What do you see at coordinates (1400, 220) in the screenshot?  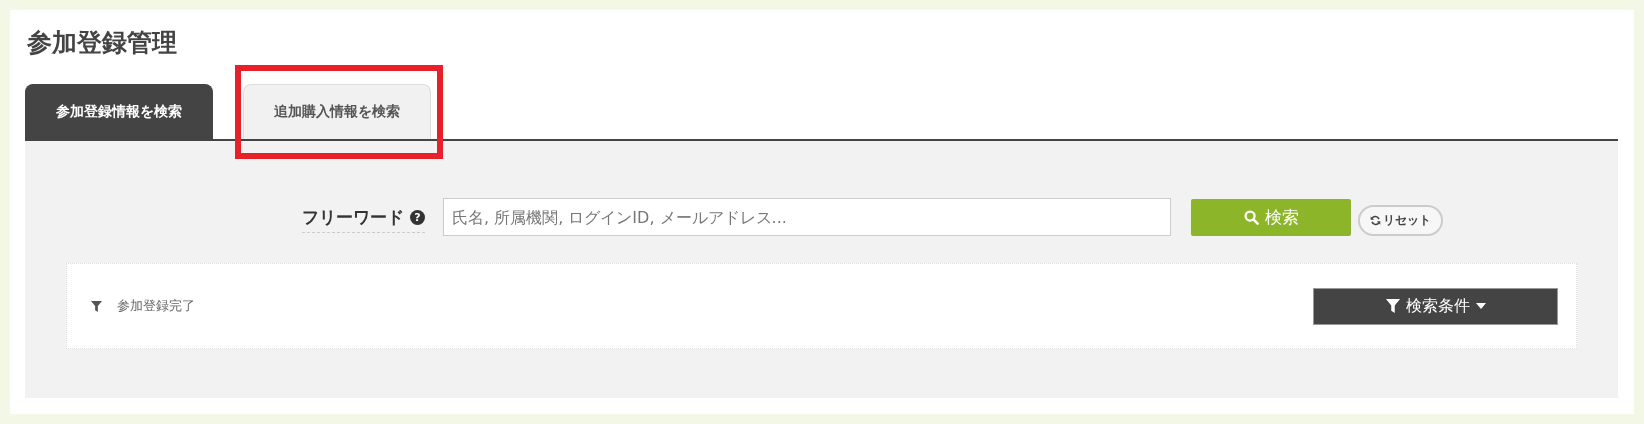 I see `reset-button: リセット` at bounding box center [1400, 220].